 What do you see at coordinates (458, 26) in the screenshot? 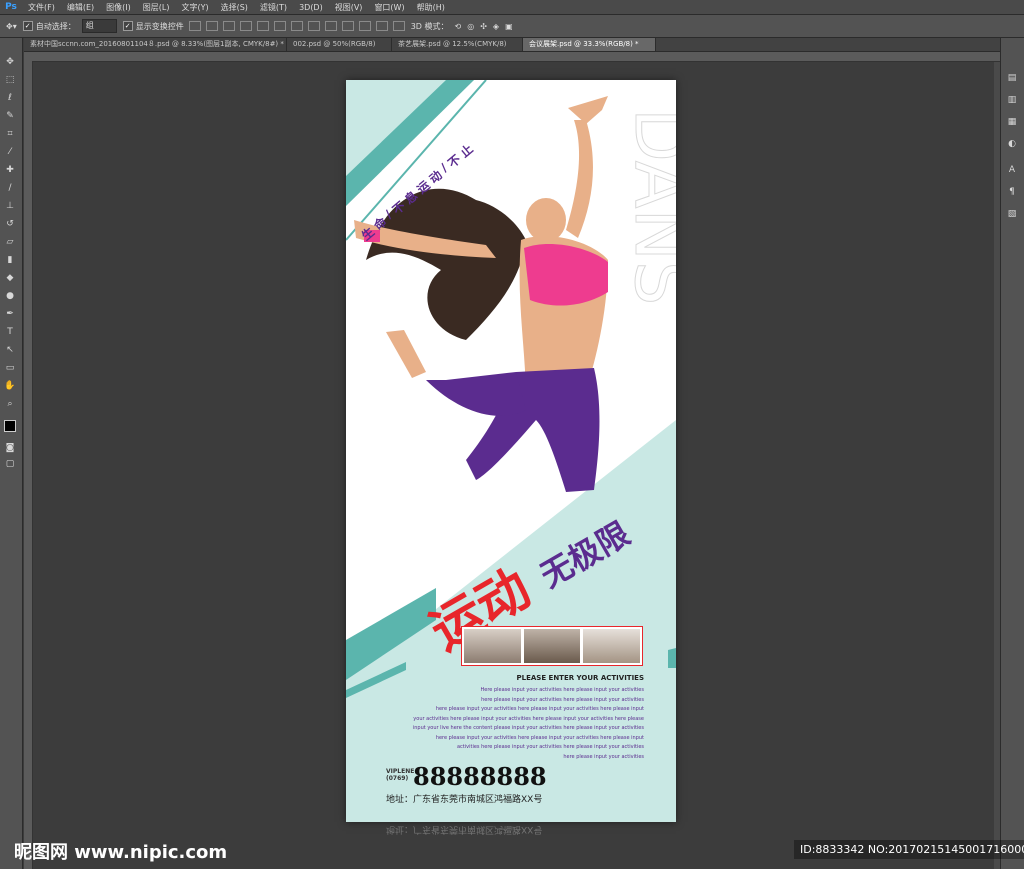
I see `rotate-3d-icon: ⟲` at bounding box center [458, 26].